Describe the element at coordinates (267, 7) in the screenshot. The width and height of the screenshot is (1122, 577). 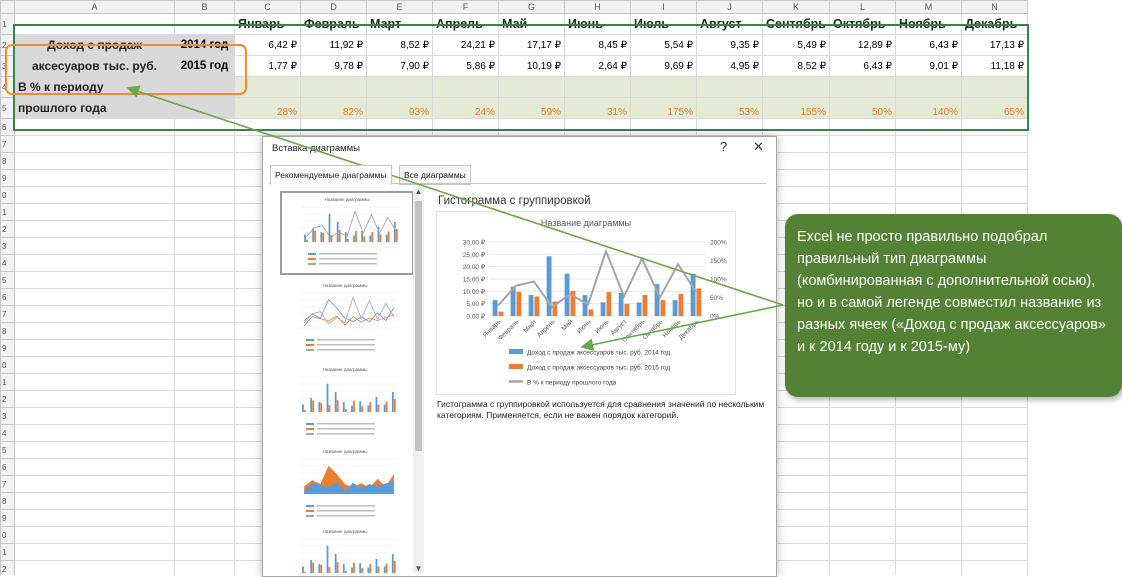
I see `column-header: C` at that location.